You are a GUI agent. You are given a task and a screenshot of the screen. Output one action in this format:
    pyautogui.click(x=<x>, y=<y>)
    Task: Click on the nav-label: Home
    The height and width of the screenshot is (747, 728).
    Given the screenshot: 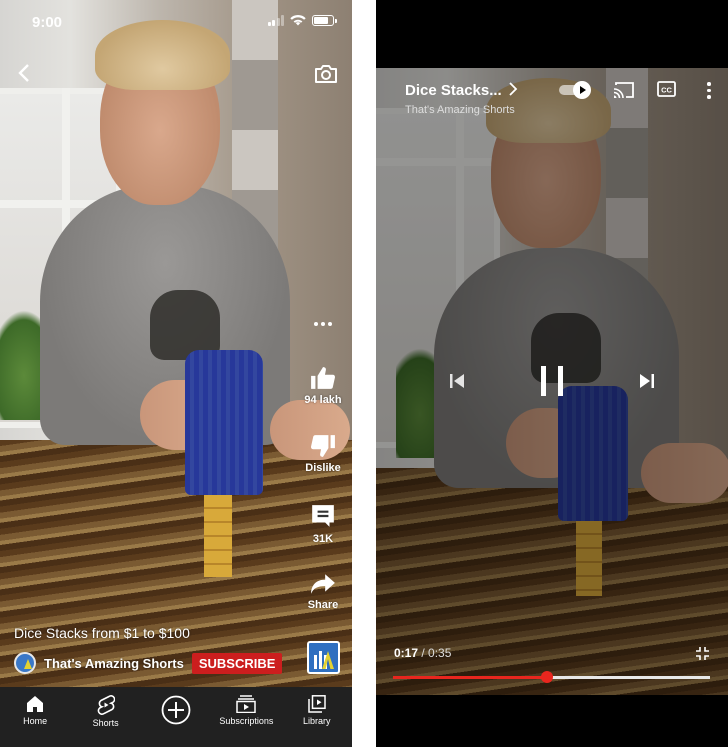 What is the action you would take?
    pyautogui.click(x=35, y=721)
    